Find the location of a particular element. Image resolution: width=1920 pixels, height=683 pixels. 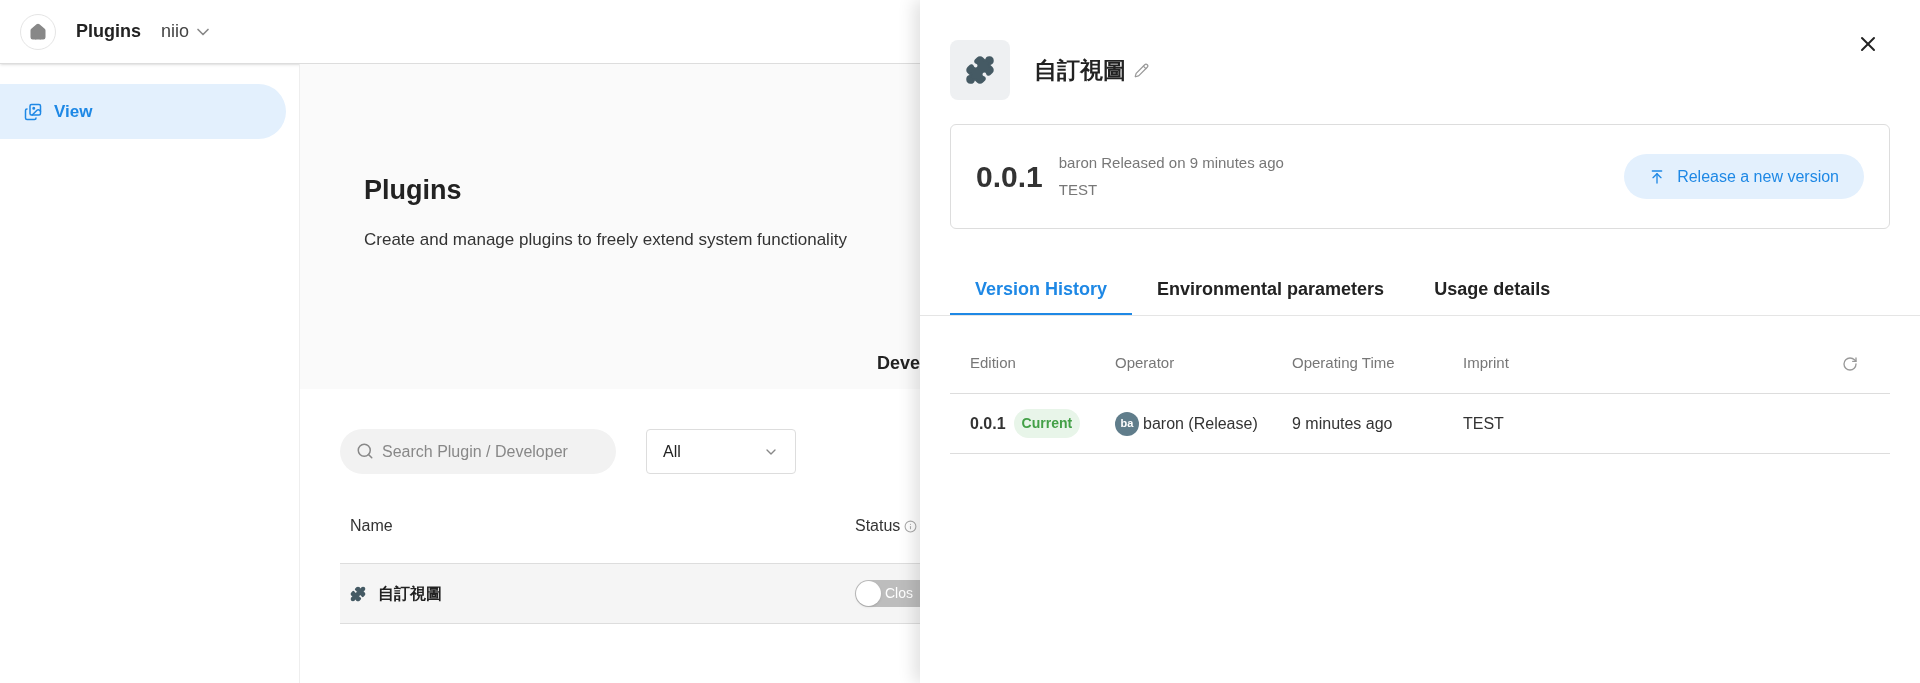

section-tab: Deve is located at coordinates (898, 363).